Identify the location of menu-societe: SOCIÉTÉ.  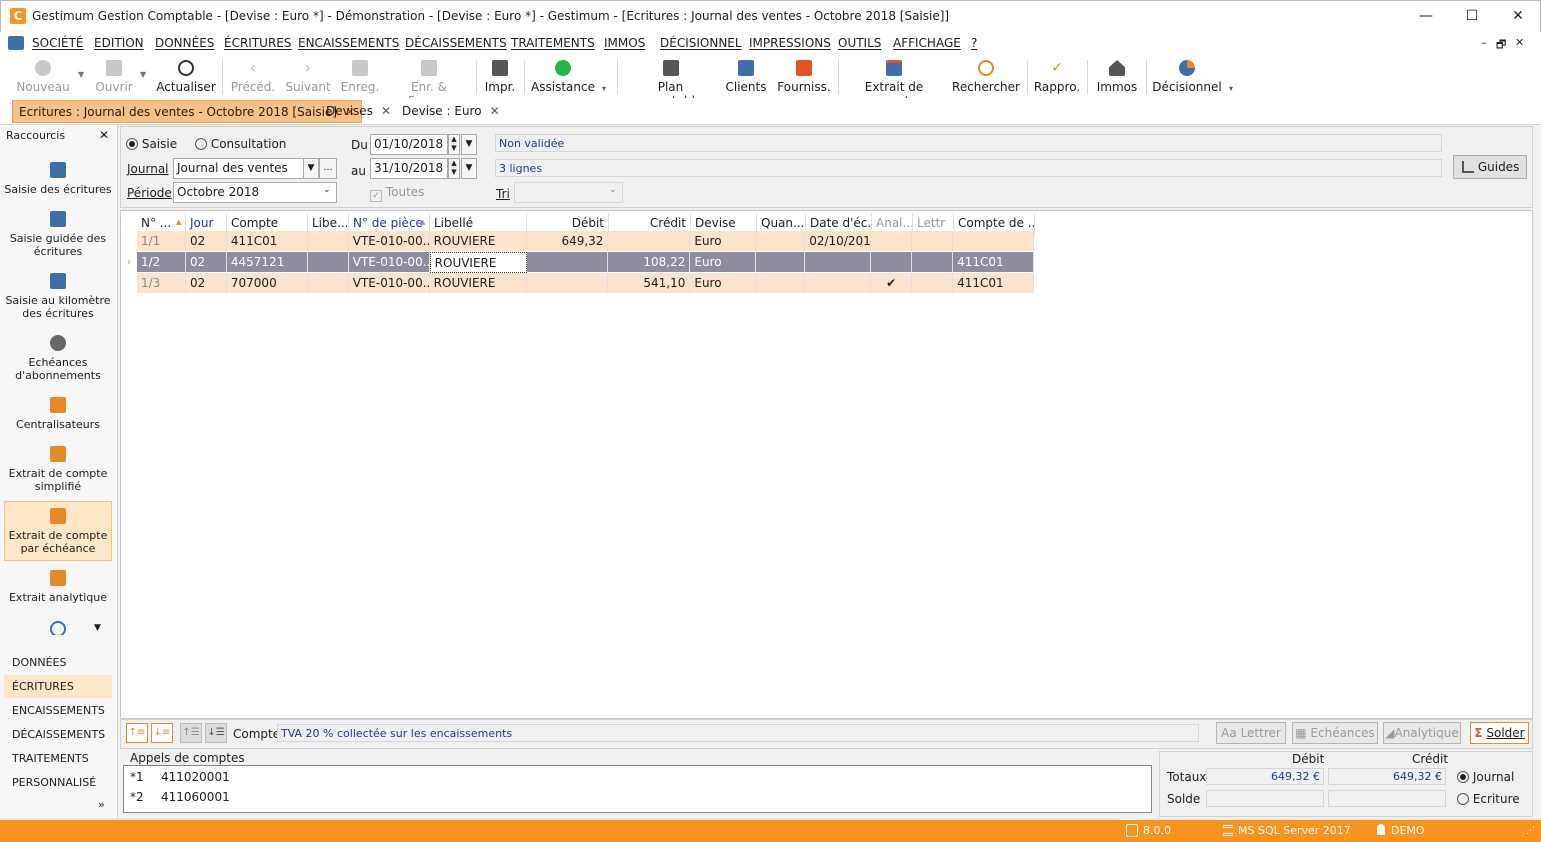
(57, 43).